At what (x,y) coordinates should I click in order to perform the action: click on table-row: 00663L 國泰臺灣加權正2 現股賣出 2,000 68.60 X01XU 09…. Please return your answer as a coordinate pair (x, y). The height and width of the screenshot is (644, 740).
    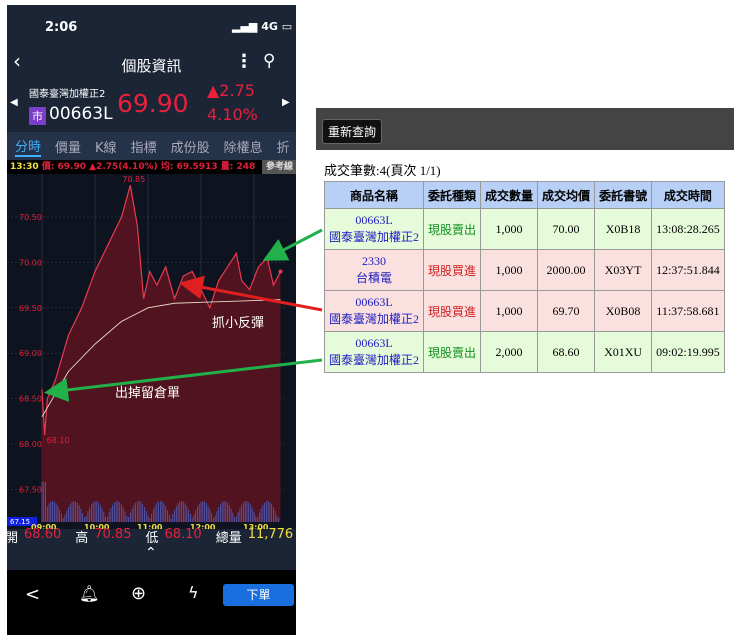
    Looking at the image, I should click on (524, 352).